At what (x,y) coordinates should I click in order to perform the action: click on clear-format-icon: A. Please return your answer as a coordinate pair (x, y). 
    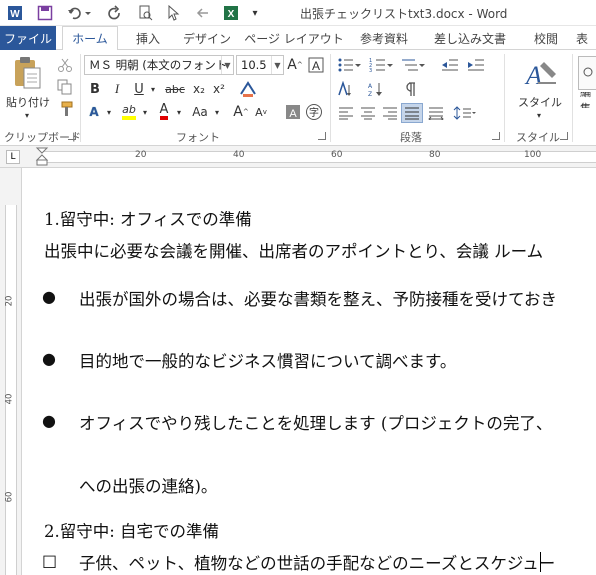
    Looking at the image, I should click on (316, 65).